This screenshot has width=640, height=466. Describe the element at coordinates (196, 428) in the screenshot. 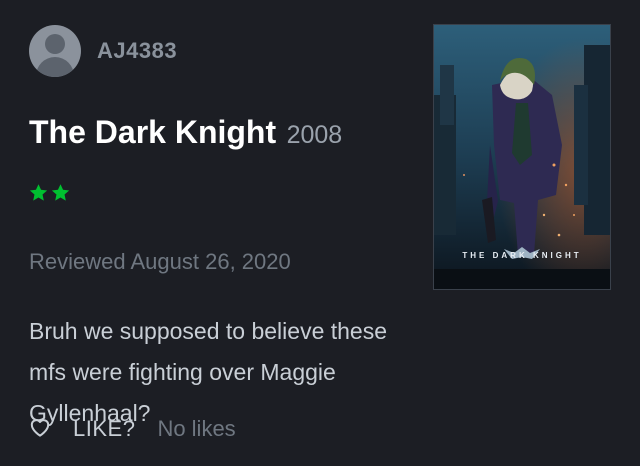

I see `like-count: No likes` at that location.